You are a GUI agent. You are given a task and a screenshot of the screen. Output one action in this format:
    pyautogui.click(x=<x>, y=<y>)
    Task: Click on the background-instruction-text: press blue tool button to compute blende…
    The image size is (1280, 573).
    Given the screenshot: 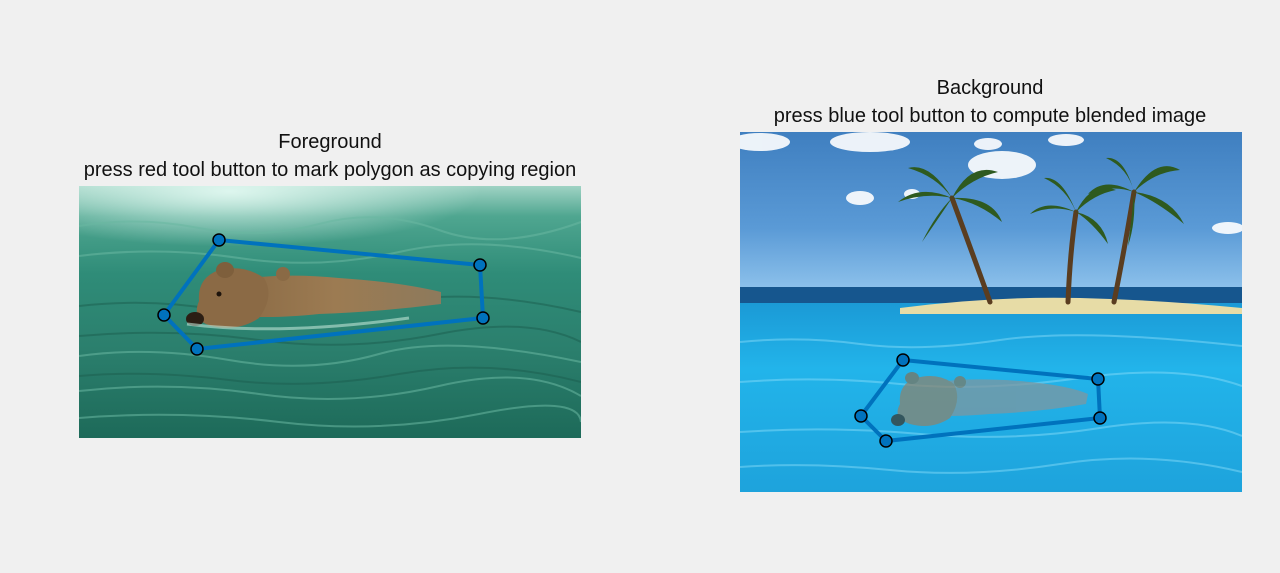 What is the action you would take?
    pyautogui.click(x=990, y=116)
    